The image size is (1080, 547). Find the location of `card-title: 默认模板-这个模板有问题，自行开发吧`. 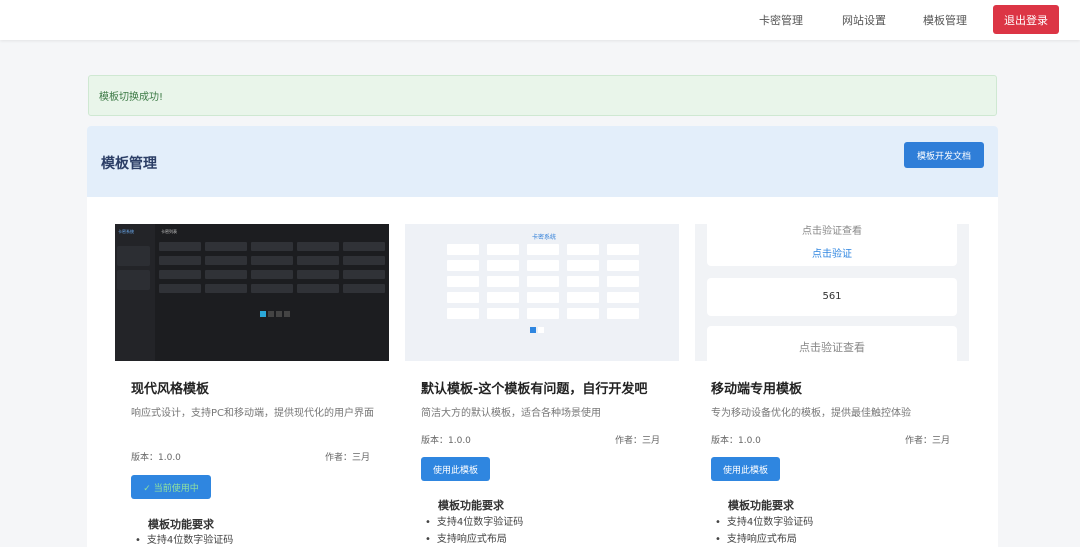

card-title: 默认模板-这个模板有问题，自行开发吧 is located at coordinates (534, 389).